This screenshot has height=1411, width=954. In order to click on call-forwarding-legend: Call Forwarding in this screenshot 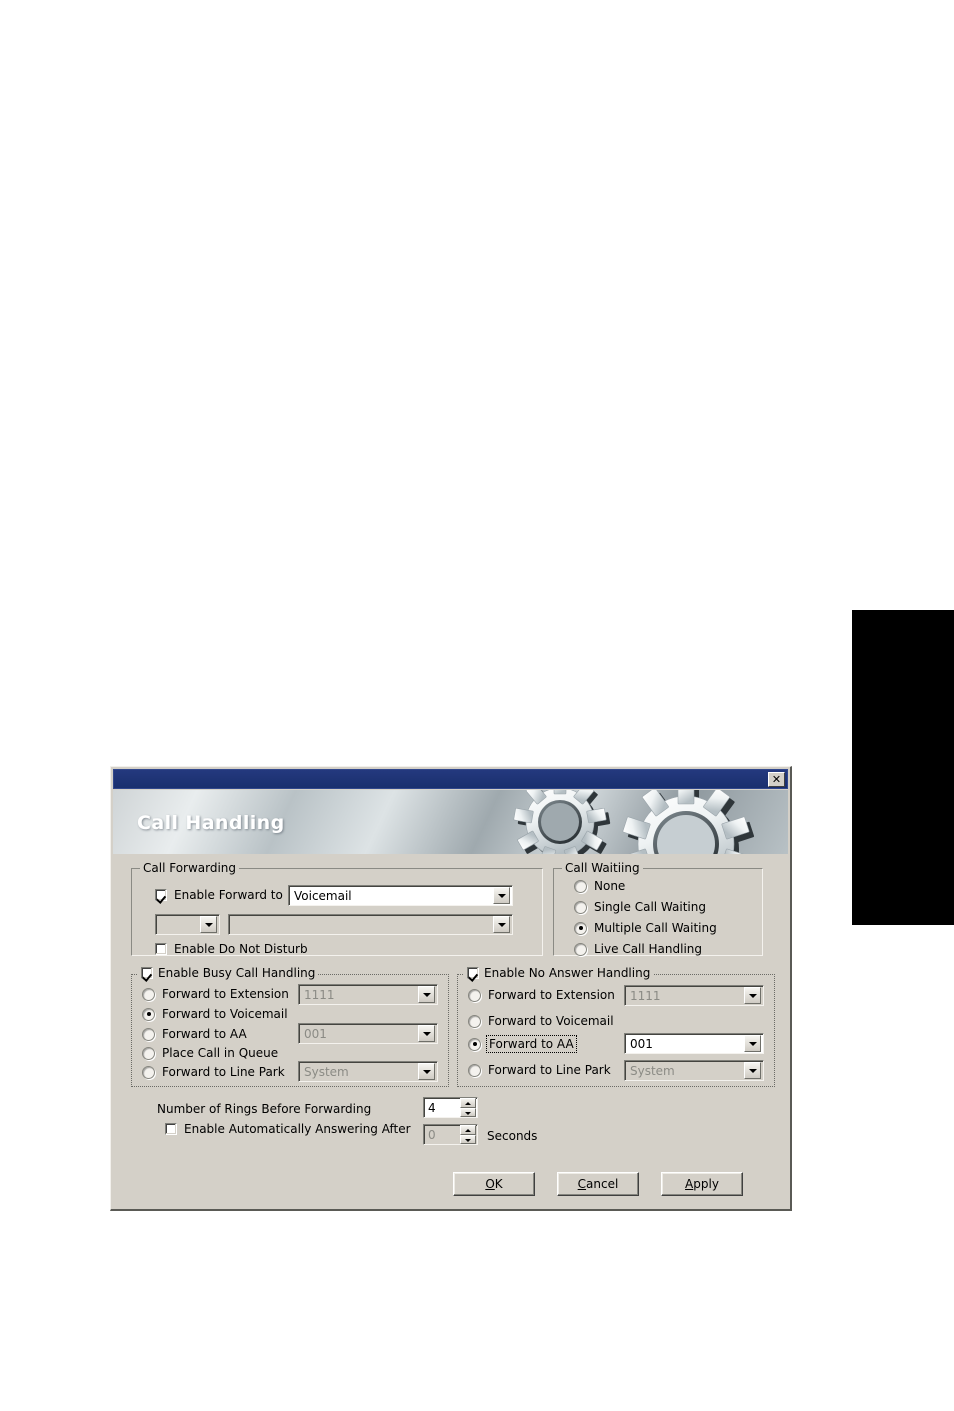, I will do `click(190, 868)`.